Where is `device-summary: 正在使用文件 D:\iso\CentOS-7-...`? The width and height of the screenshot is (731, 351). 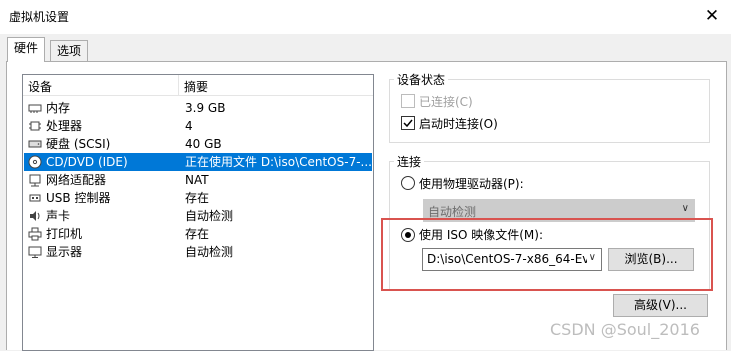
device-summary: 正在使用文件 D:\iso\CentOS-7-... is located at coordinates (278, 162).